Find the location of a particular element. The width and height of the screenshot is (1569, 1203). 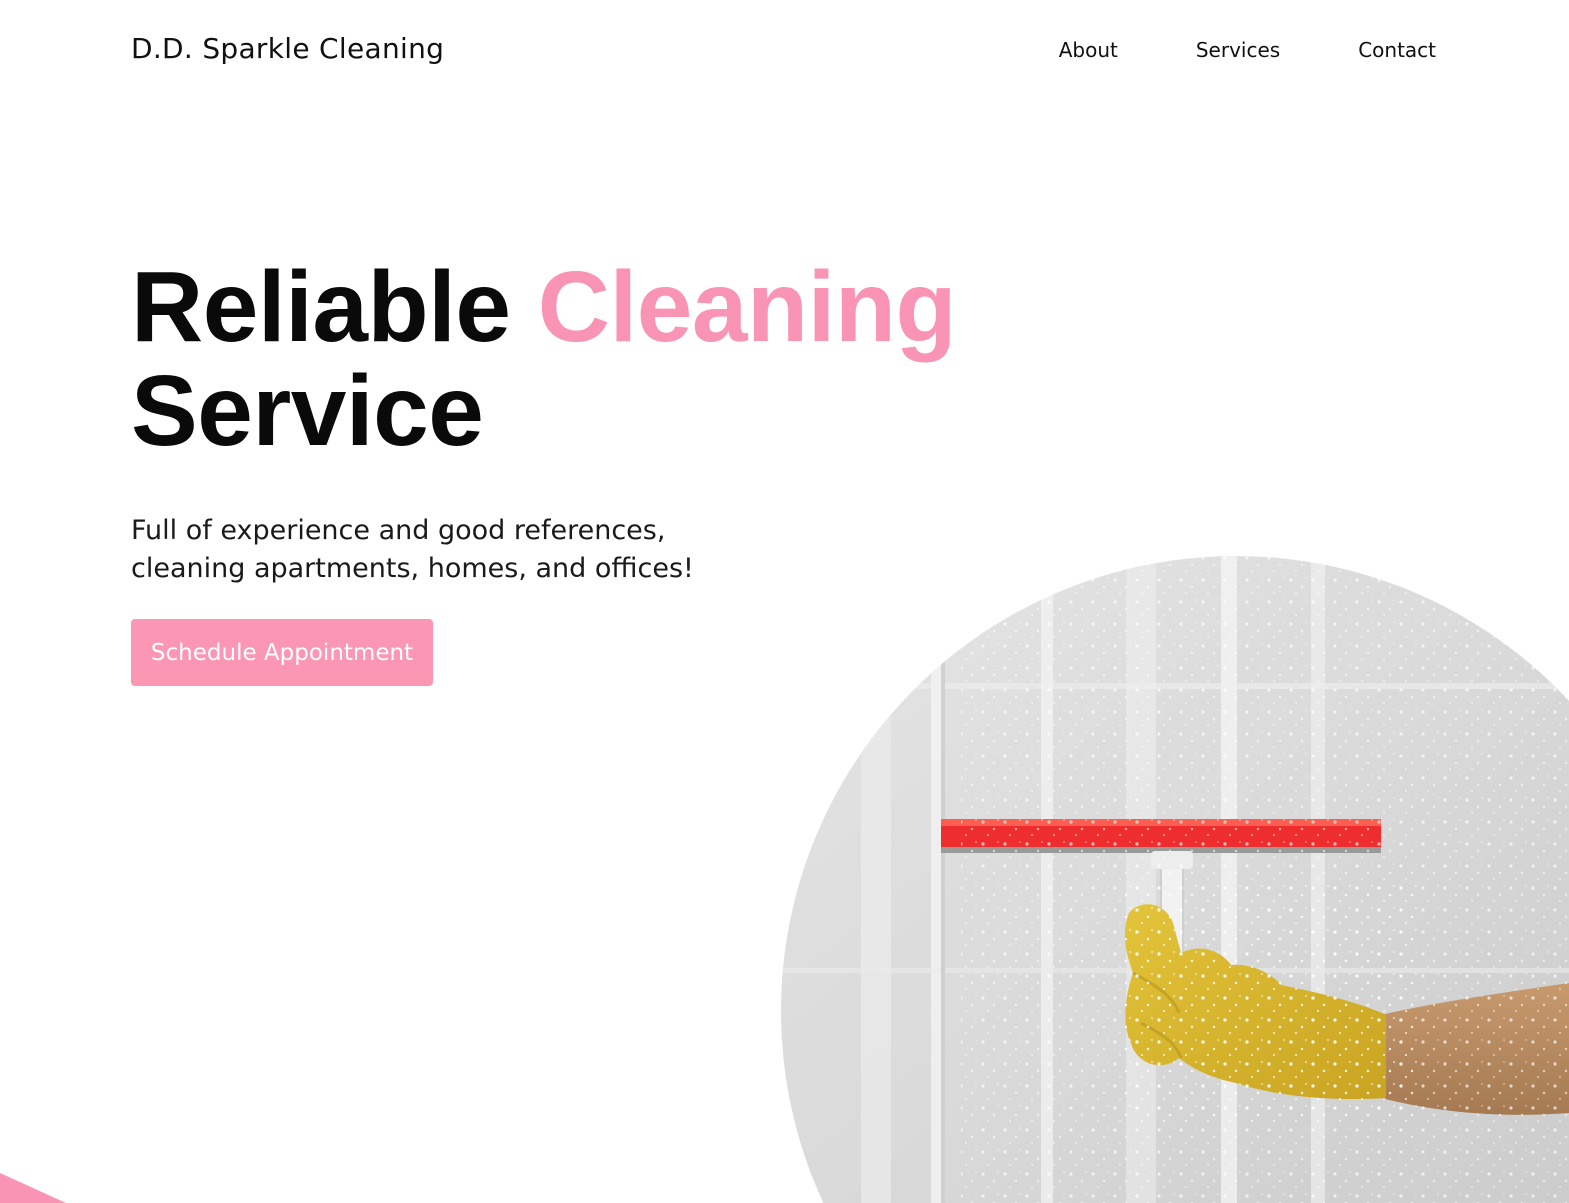

subtitle-line-1: Full of experience and good references, is located at coordinates (398, 530).